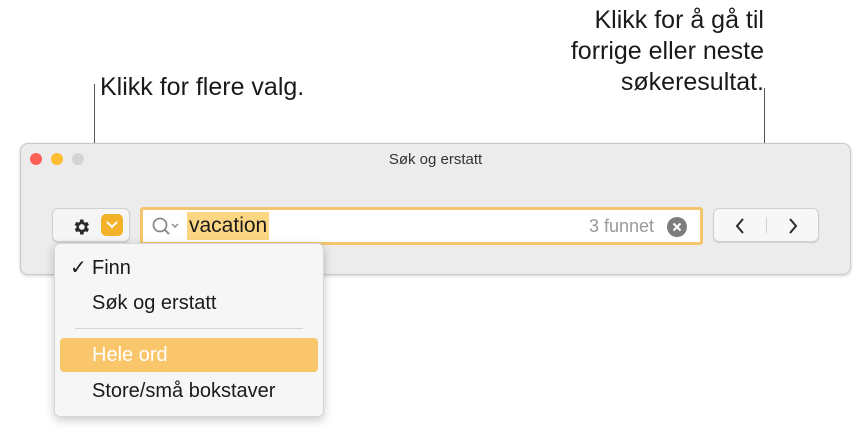 The image size is (867, 439). What do you see at coordinates (166, 227) in the screenshot?
I see `search-icon` at bounding box center [166, 227].